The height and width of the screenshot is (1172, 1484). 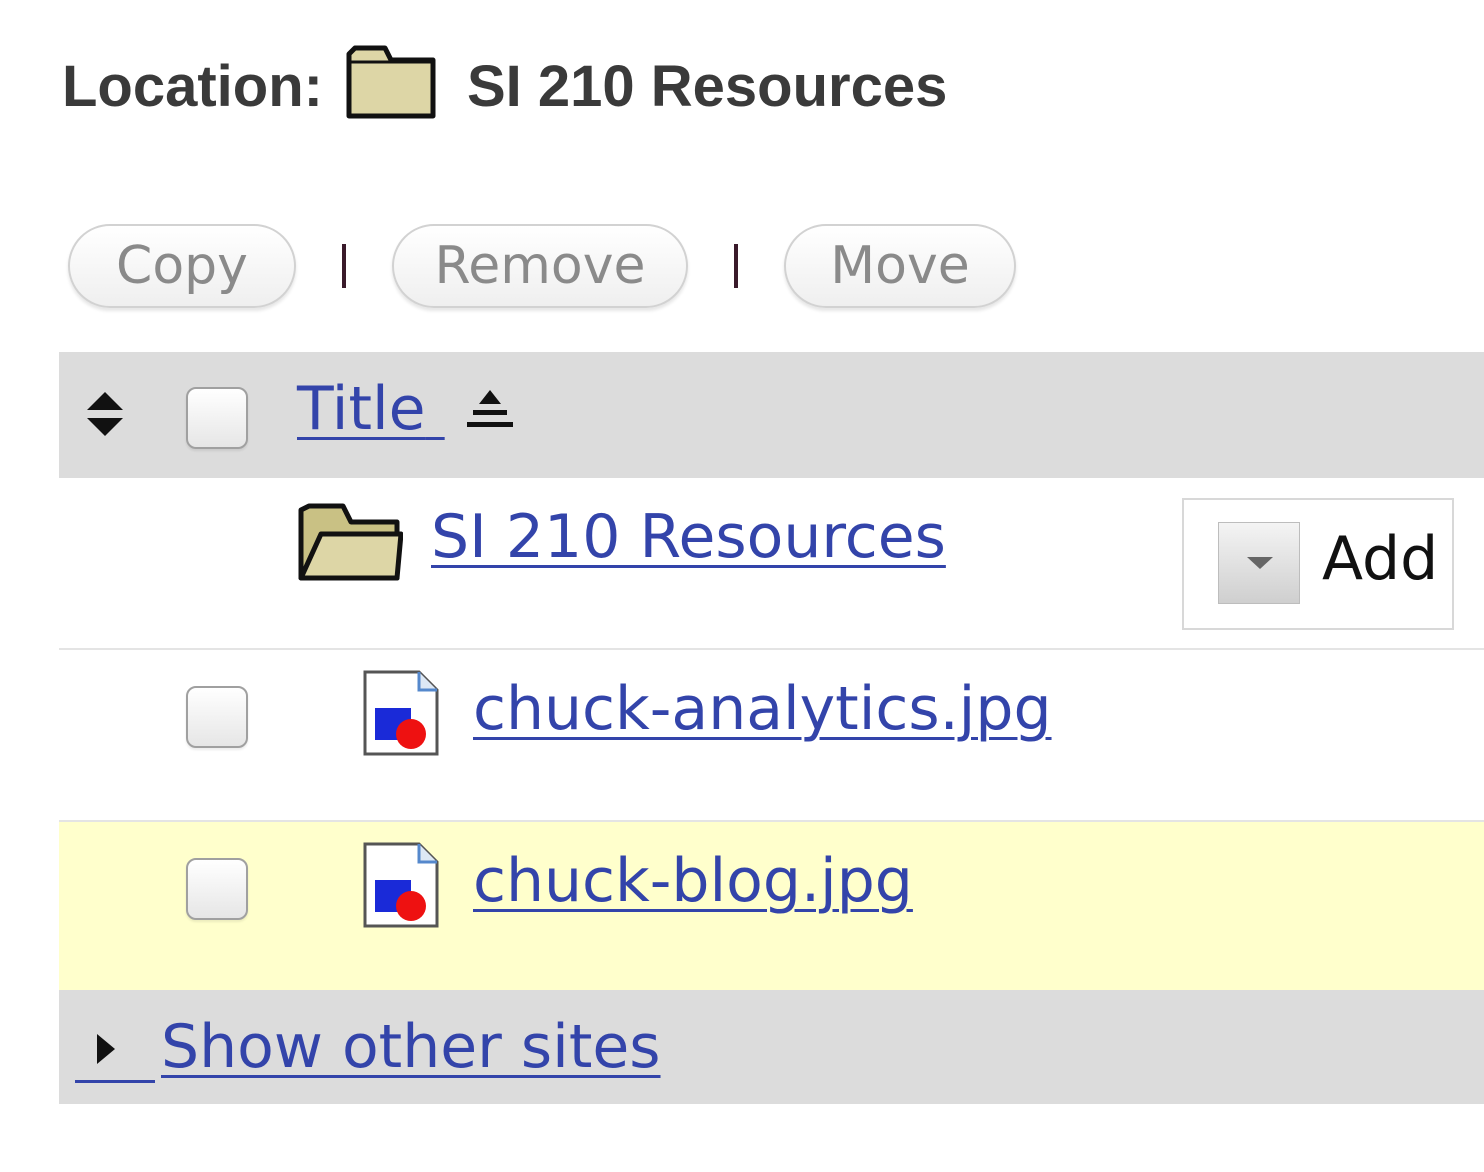 I want to click on file-link: chuck-blog.jpg, so click(x=693, y=881).